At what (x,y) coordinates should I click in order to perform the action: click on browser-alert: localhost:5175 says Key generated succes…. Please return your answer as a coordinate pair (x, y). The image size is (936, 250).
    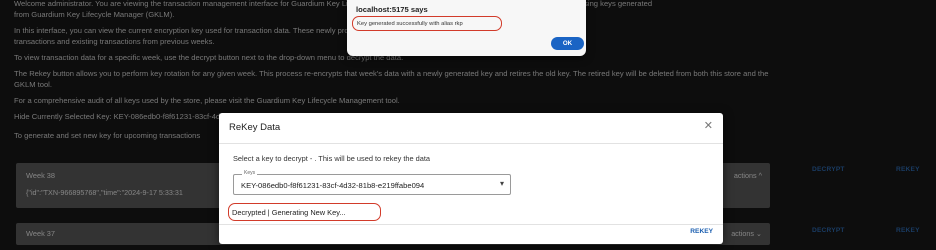
    Looking at the image, I should click on (466, 28).